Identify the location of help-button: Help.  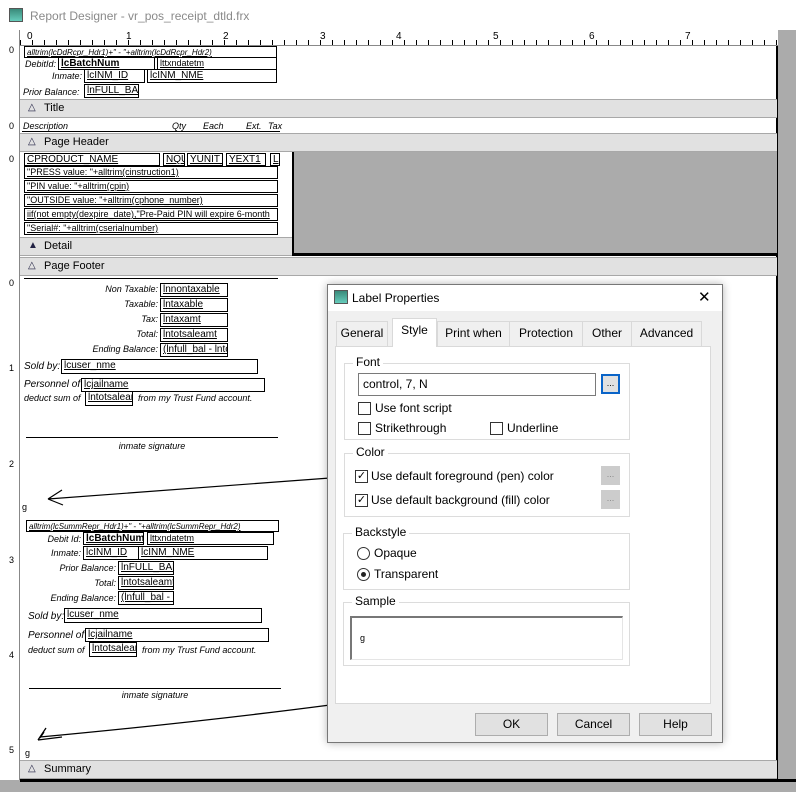
(675, 724).